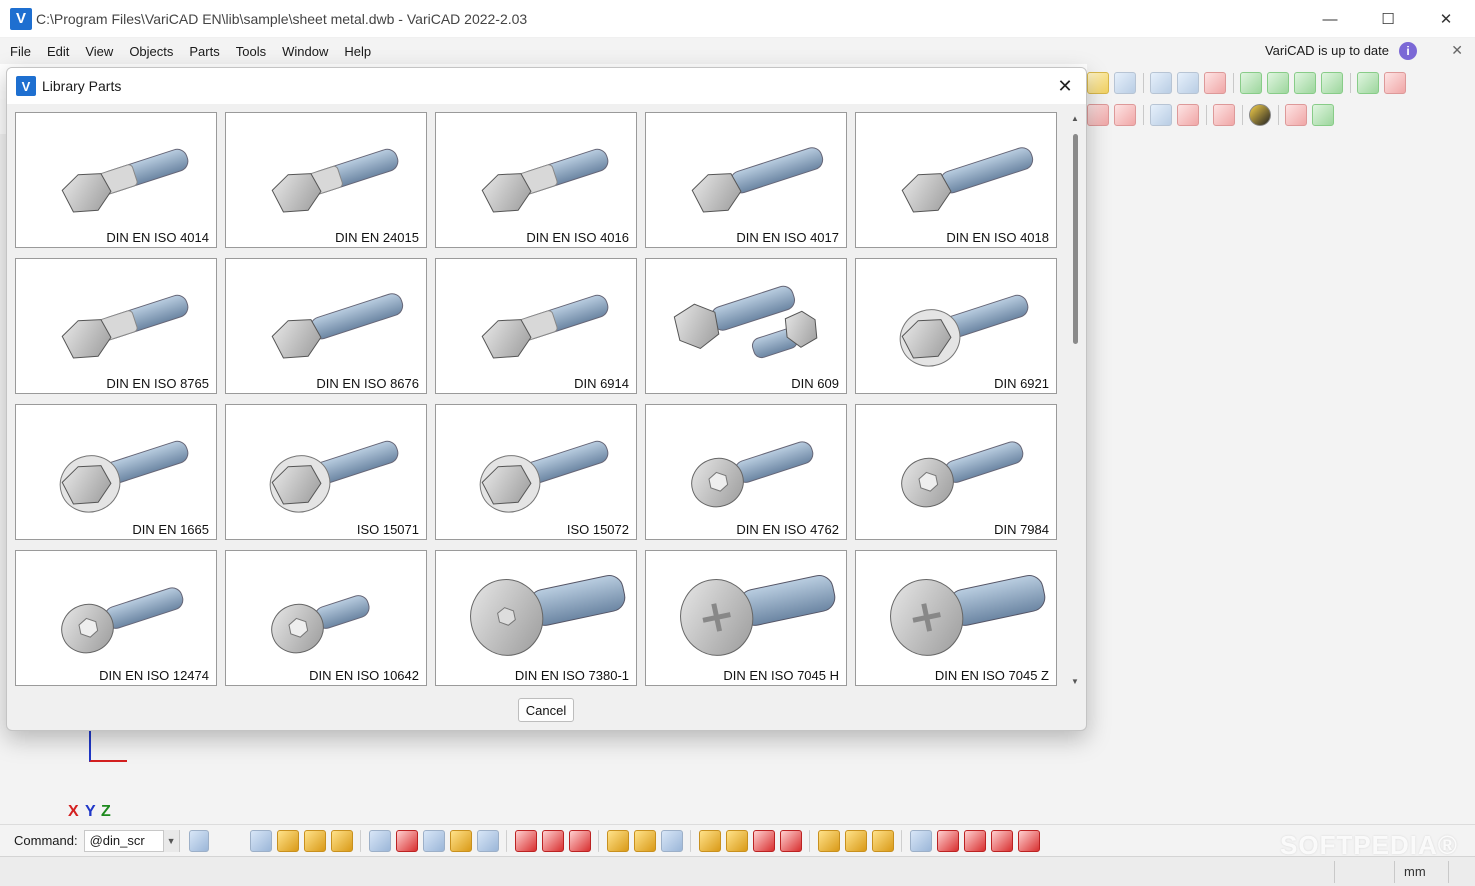 This screenshot has width=1475, height=886. I want to click on bom-icon, so click(406, 840).